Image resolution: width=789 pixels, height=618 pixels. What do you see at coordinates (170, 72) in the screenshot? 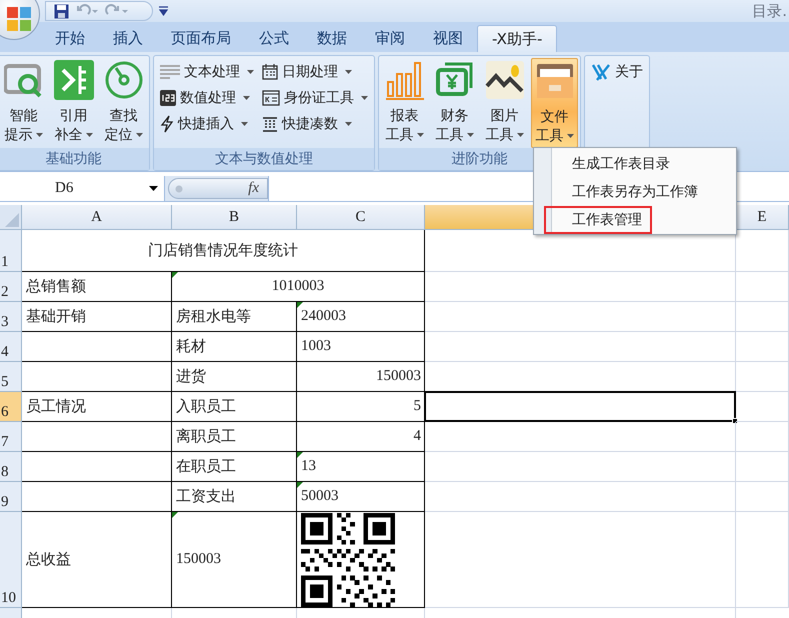
I see `lines-icon` at bounding box center [170, 72].